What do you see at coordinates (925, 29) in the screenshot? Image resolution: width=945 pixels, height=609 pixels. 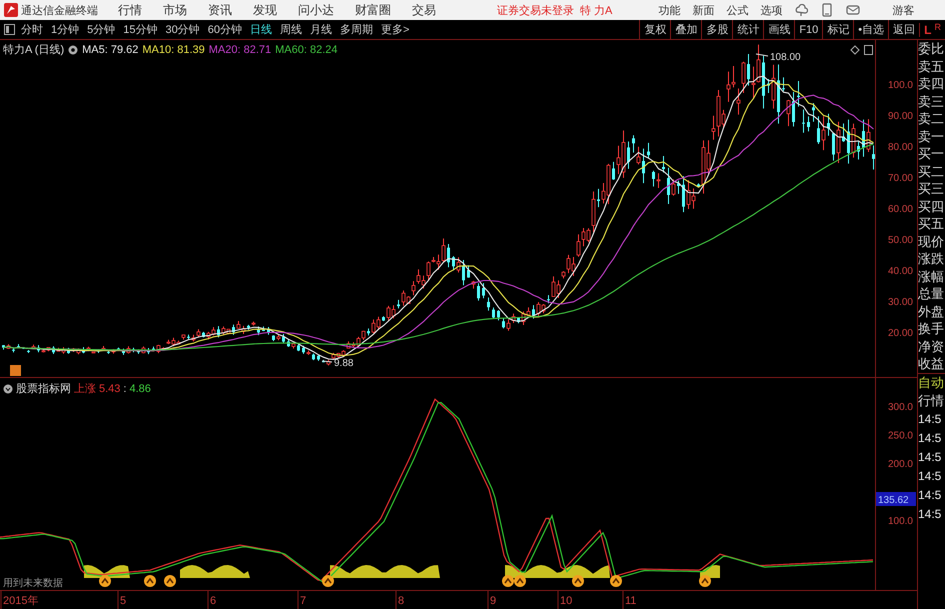 I see `corner-label: L` at bounding box center [925, 29].